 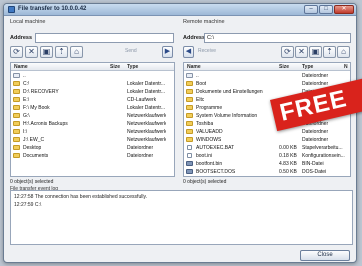 I want to click on remote-toolbar: ⟳ ✕ ▣ ⇡ ⌂, so click(x=317, y=52).